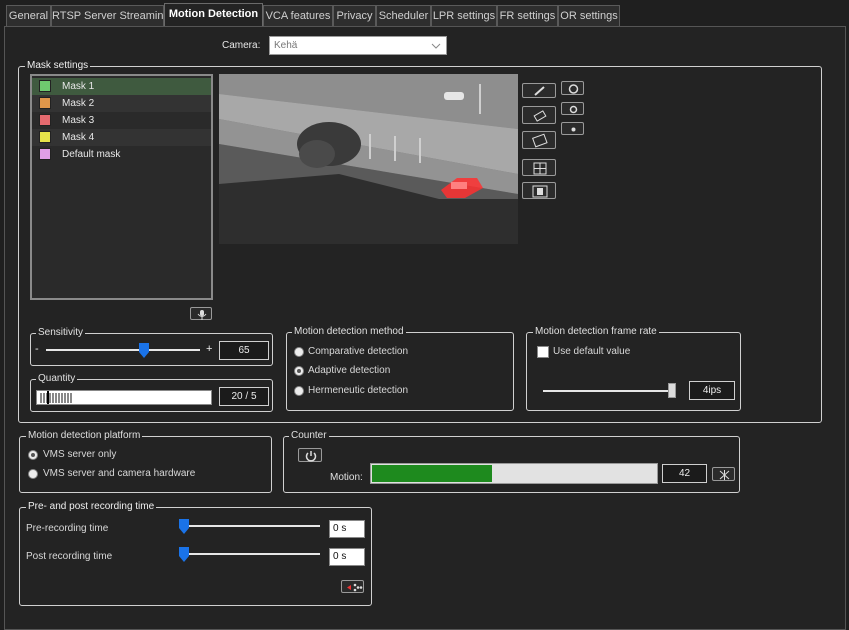 This screenshot has width=849, height=630. Describe the element at coordinates (91, 154) in the screenshot. I see `mask-label: Default mask` at that location.